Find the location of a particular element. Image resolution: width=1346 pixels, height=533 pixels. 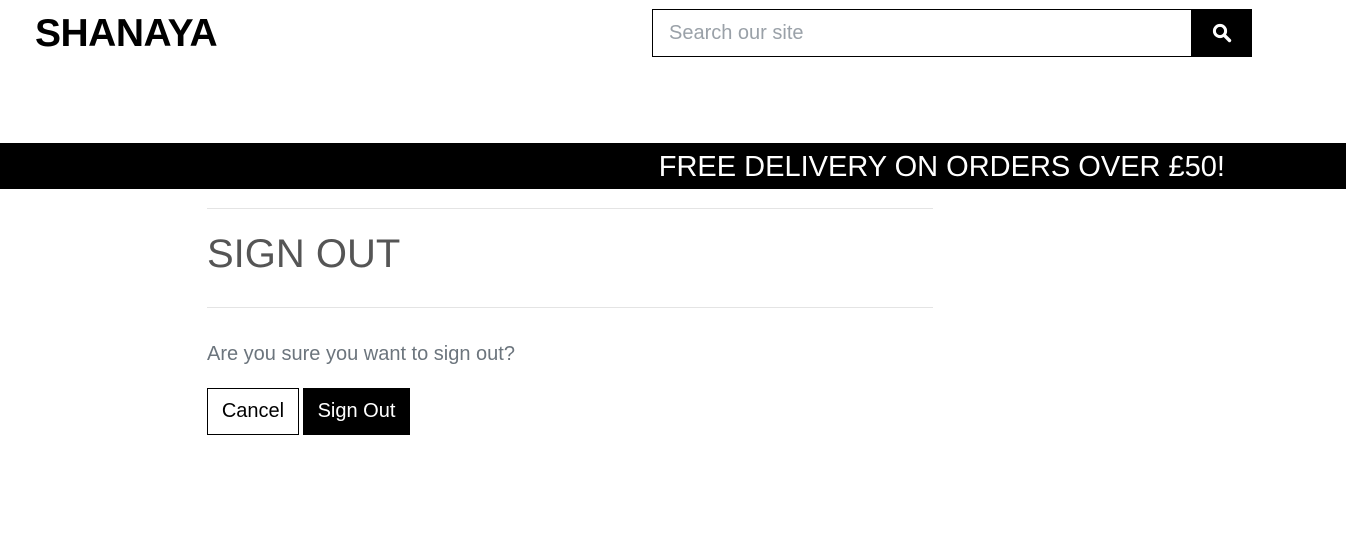

signout-confirm-message: Are you sure you want to sign out? is located at coordinates (361, 354).